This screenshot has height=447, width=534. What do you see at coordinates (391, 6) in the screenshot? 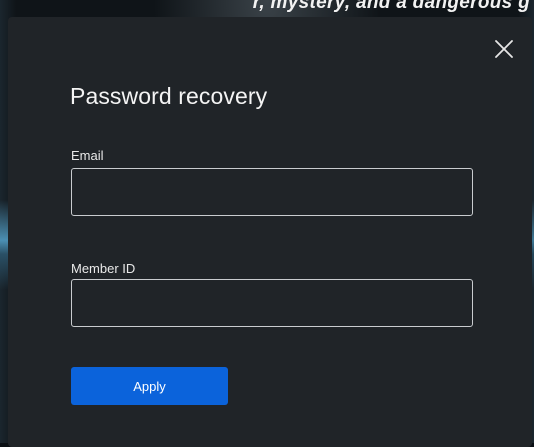
I see `background-page-text: r, mystery, and a dangerous g` at bounding box center [391, 6].